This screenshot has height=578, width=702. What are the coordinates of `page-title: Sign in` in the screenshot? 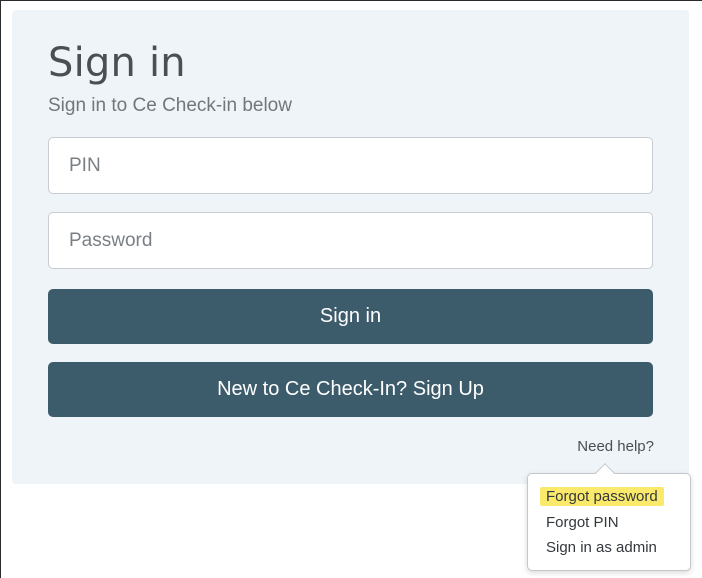 It's located at (117, 63).